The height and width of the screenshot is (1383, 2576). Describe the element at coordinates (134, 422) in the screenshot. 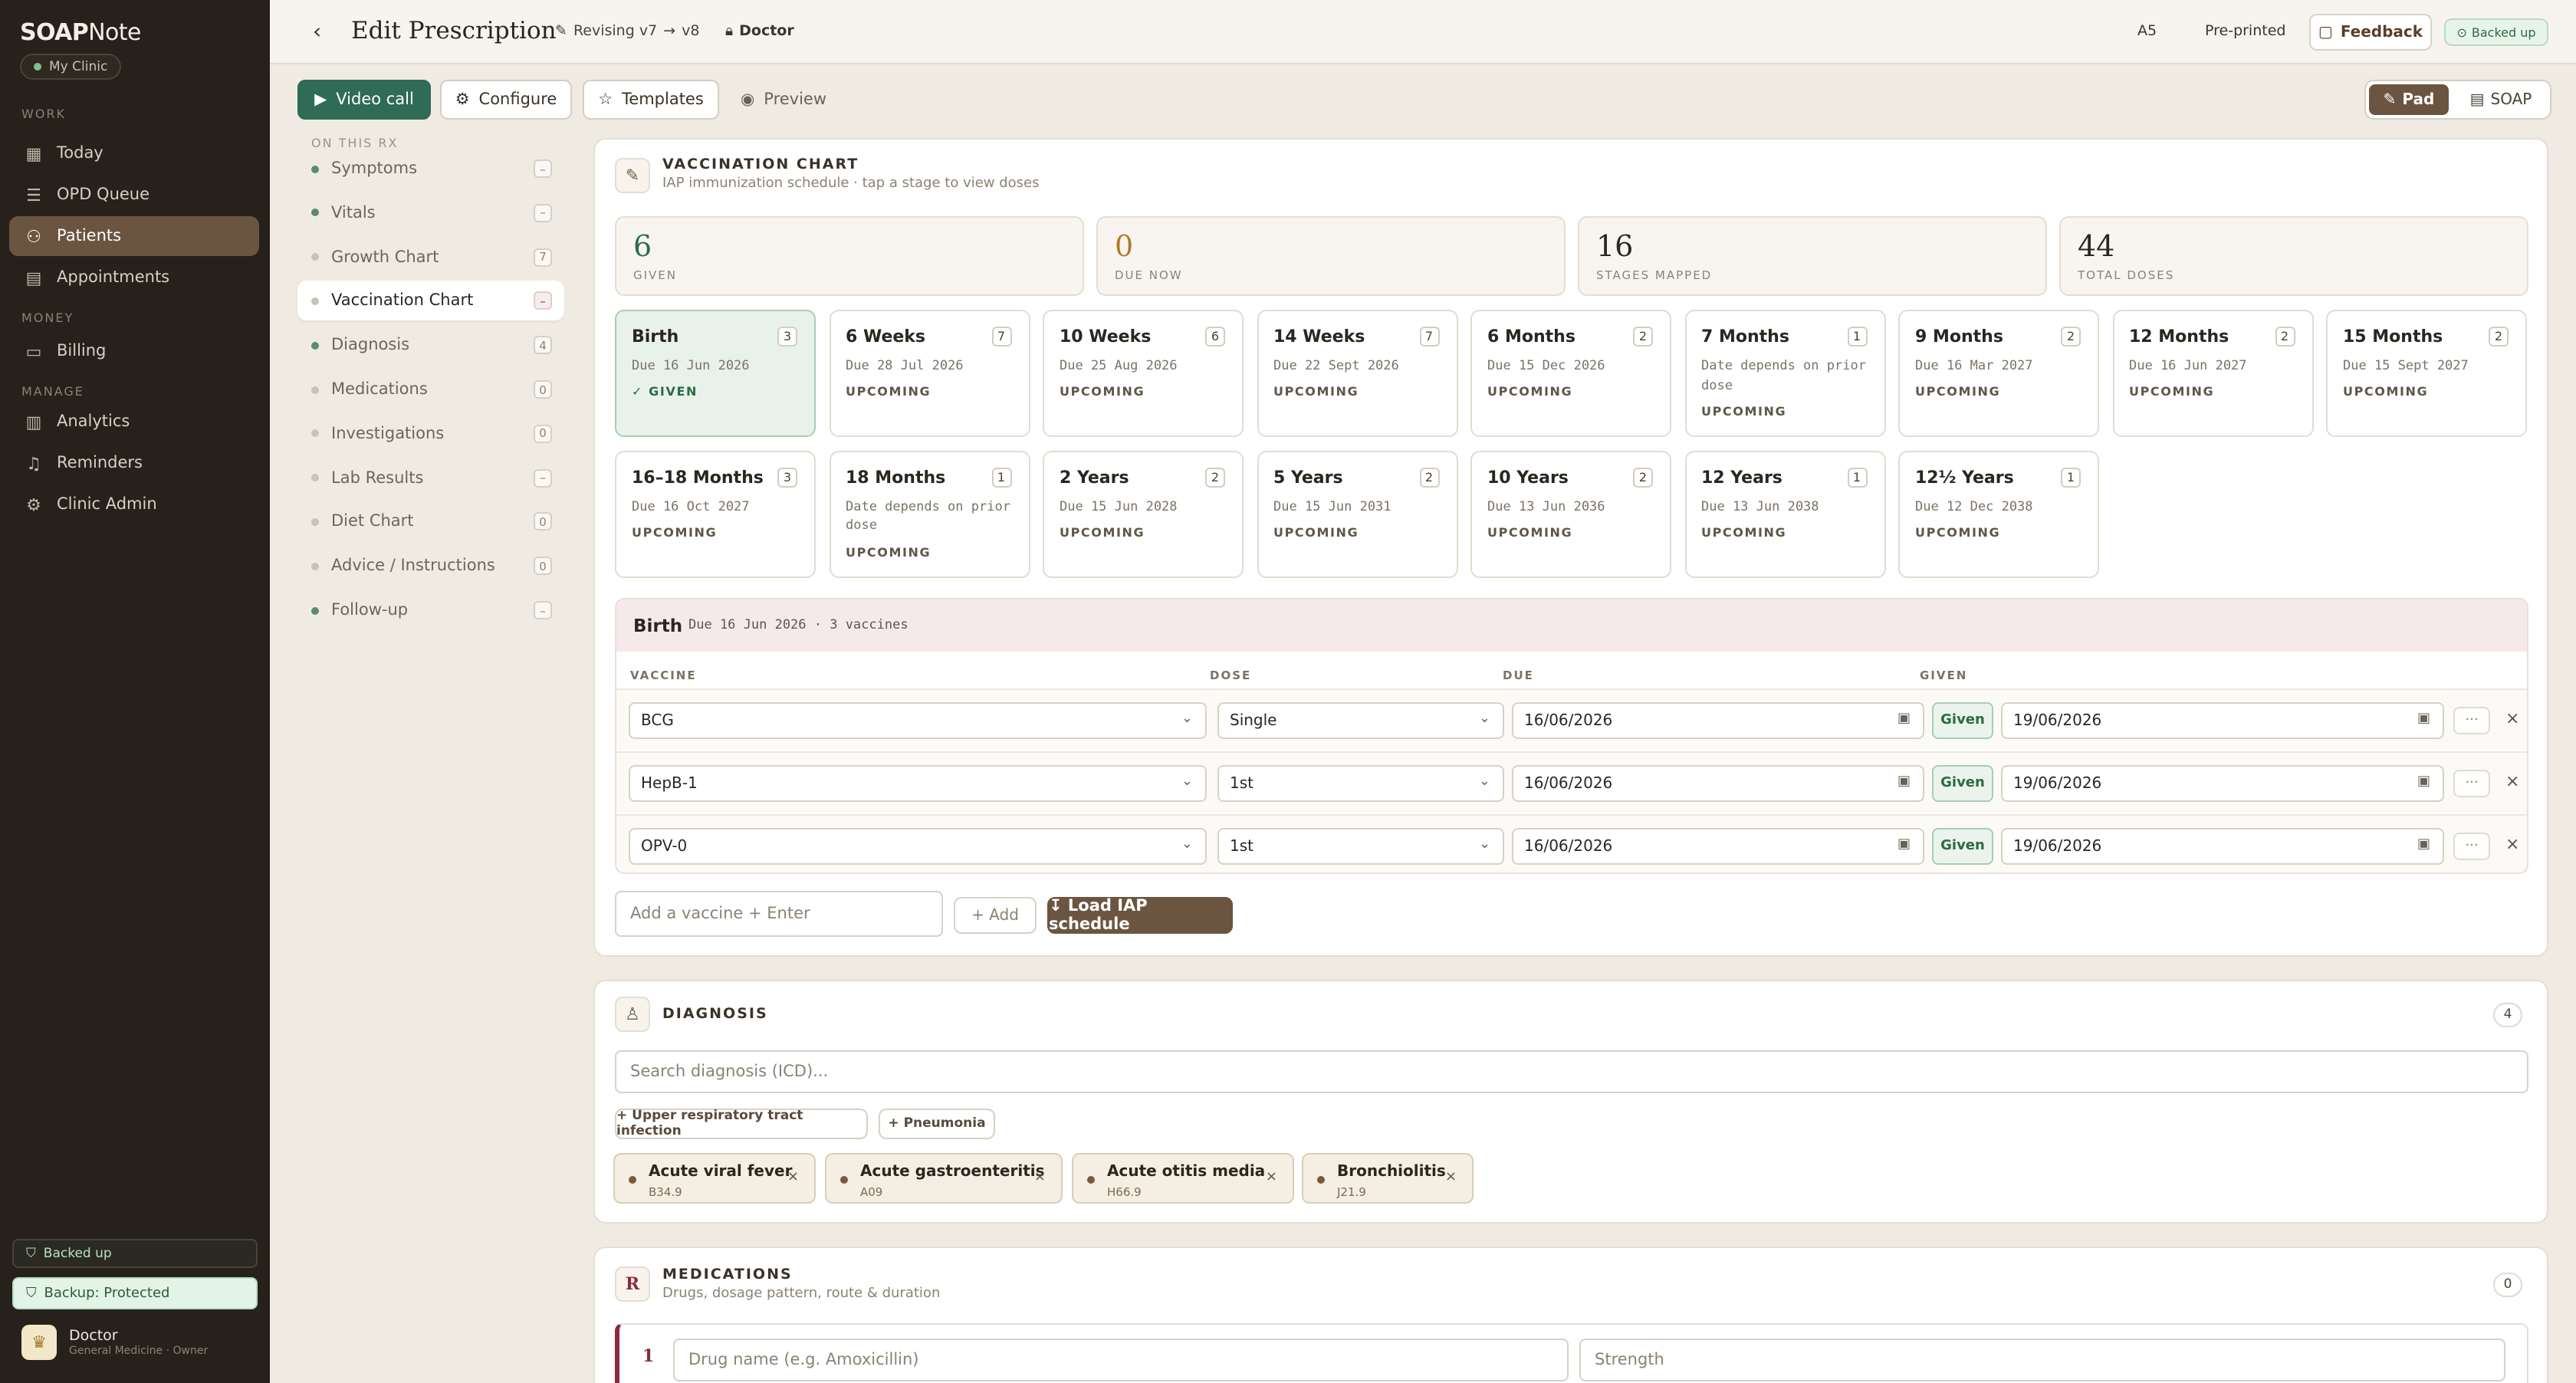

I see `nav-item-analytics: ▥ Analytics` at that location.